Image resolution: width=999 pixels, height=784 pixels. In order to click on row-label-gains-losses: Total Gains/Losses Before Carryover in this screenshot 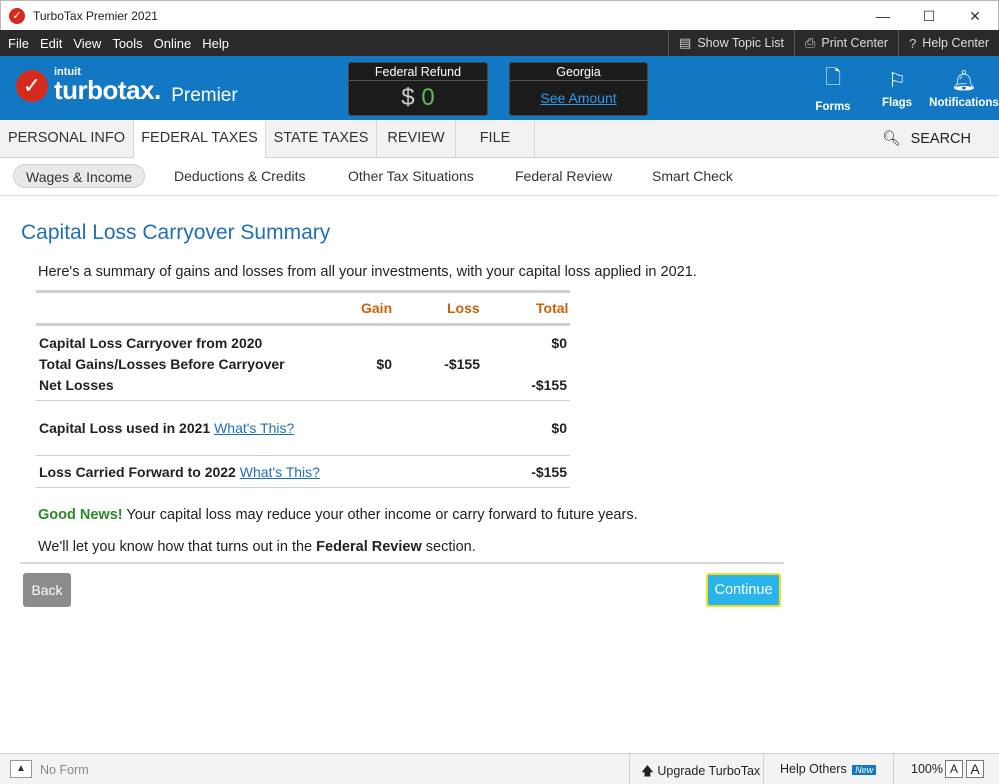, I will do `click(162, 364)`.